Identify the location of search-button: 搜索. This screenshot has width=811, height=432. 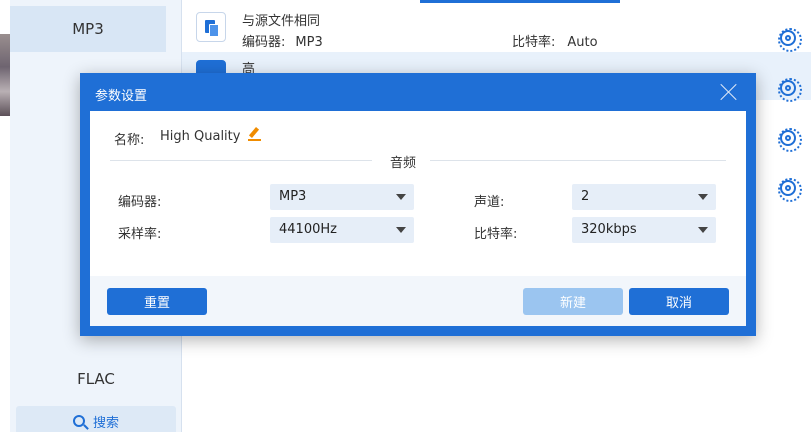
(96, 419).